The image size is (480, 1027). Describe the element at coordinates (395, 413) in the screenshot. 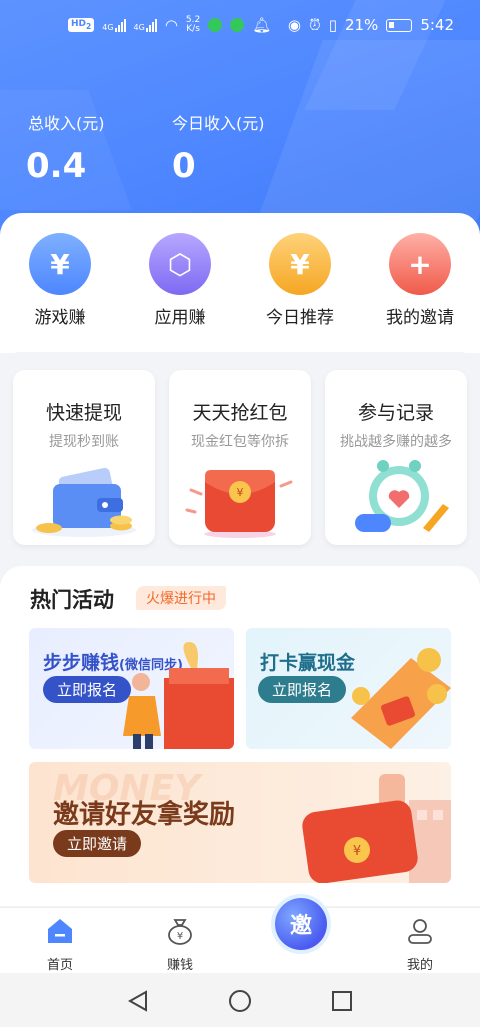

I see `card-title: 参与记录` at that location.